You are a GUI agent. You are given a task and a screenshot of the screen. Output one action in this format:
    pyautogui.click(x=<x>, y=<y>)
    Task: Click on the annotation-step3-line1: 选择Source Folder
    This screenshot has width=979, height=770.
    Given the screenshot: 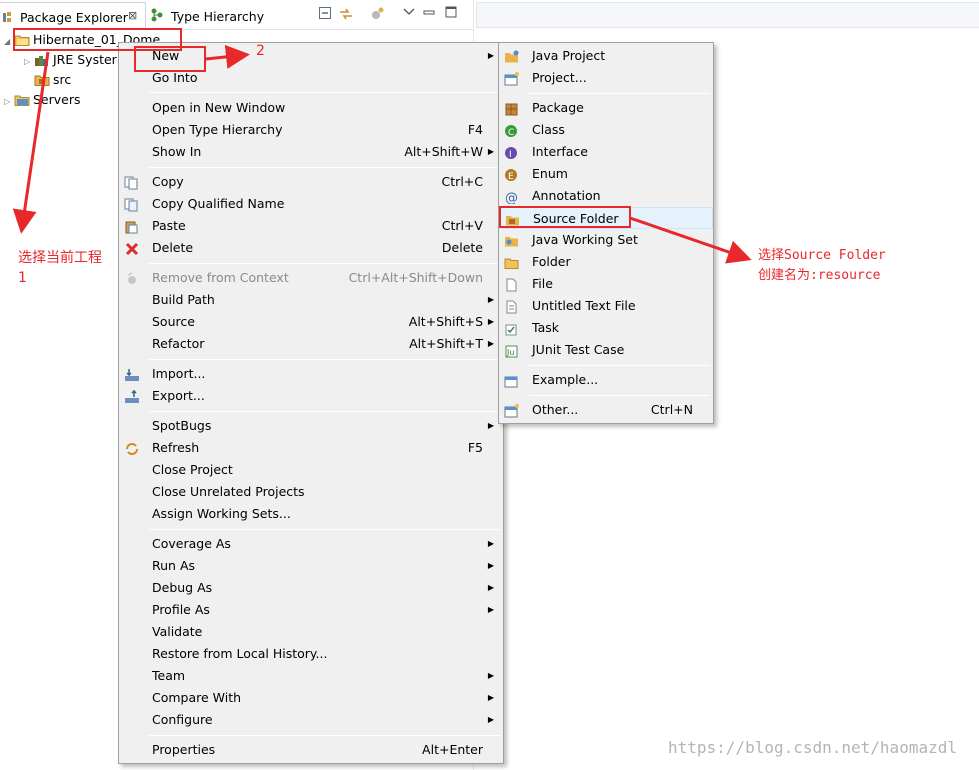 What is the action you would take?
    pyautogui.click(x=822, y=255)
    